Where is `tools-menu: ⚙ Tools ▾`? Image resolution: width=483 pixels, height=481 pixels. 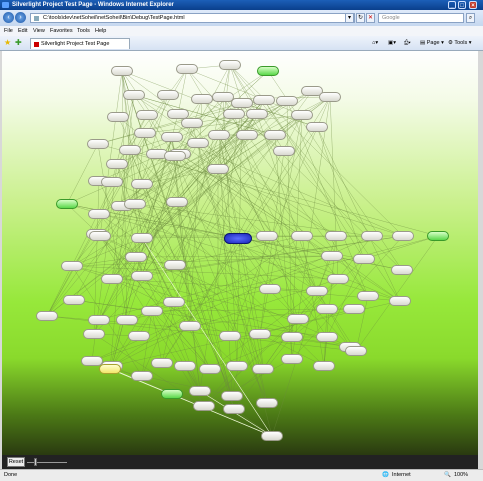 tools-menu: ⚙ Tools ▾ is located at coordinates (460, 43).